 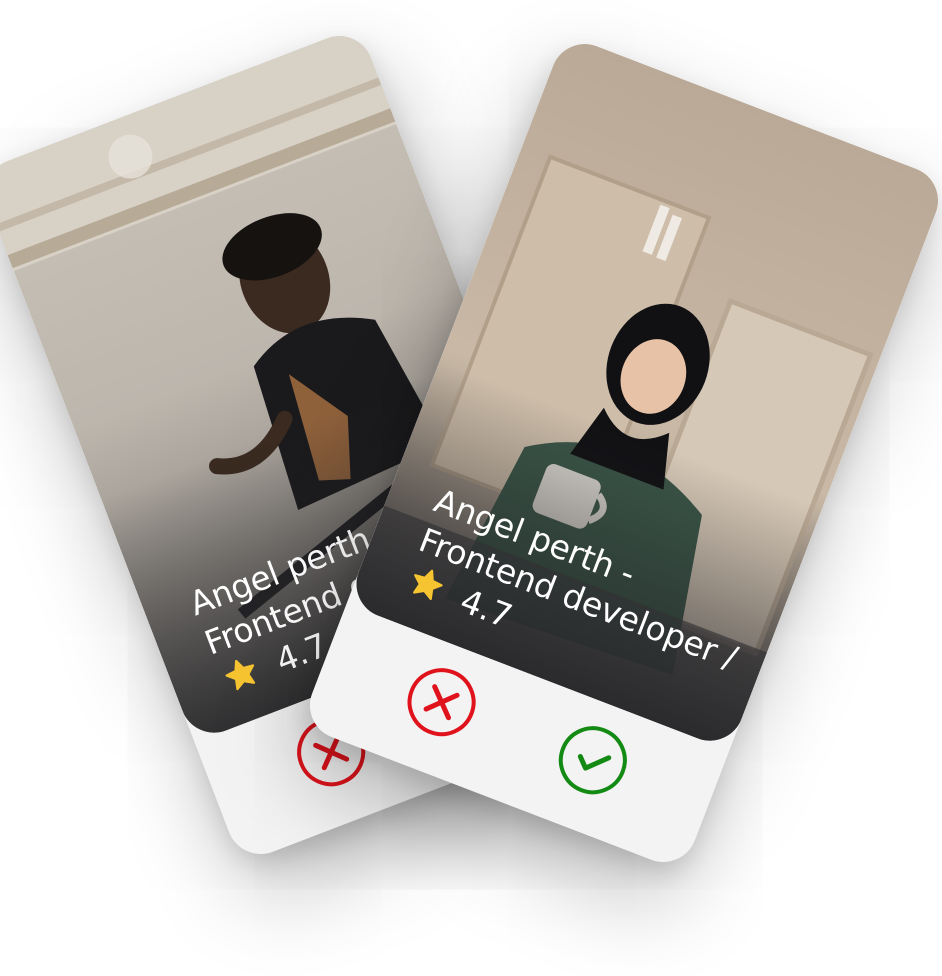 I want to click on accept-button, so click(x=592, y=760).